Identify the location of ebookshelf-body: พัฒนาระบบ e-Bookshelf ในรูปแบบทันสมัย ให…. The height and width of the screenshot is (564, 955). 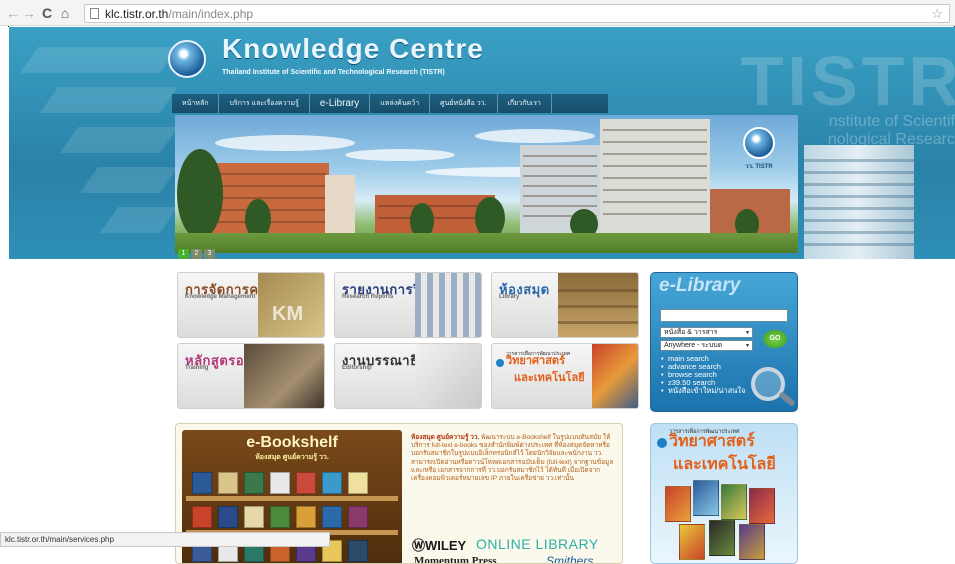
(512, 458).